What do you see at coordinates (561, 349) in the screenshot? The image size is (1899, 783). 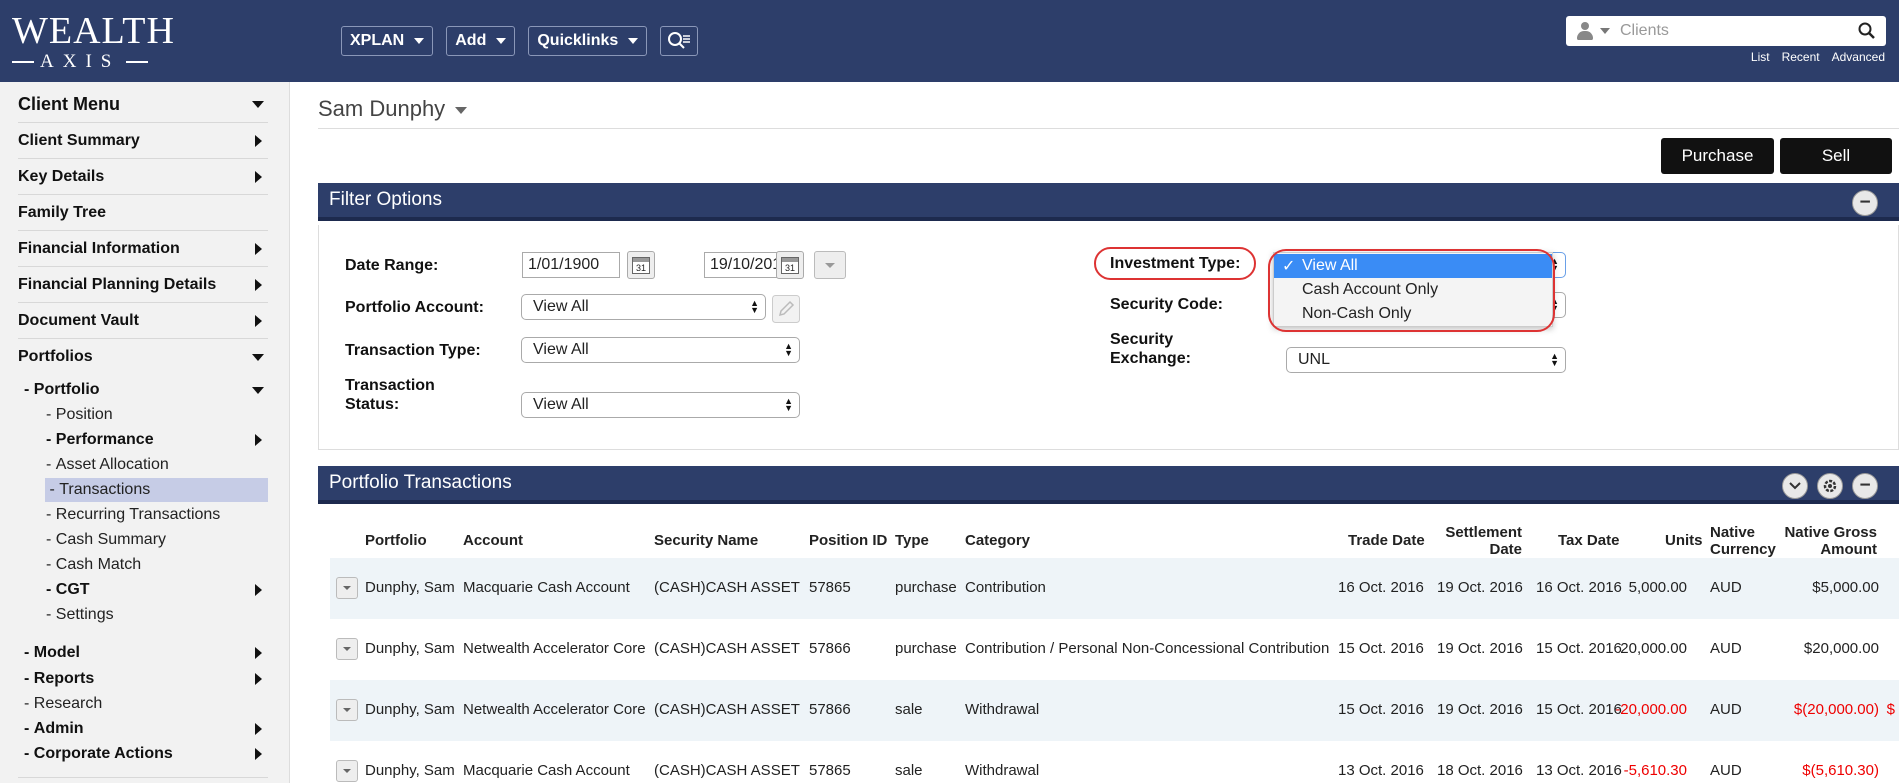 I see `select-value: View All` at bounding box center [561, 349].